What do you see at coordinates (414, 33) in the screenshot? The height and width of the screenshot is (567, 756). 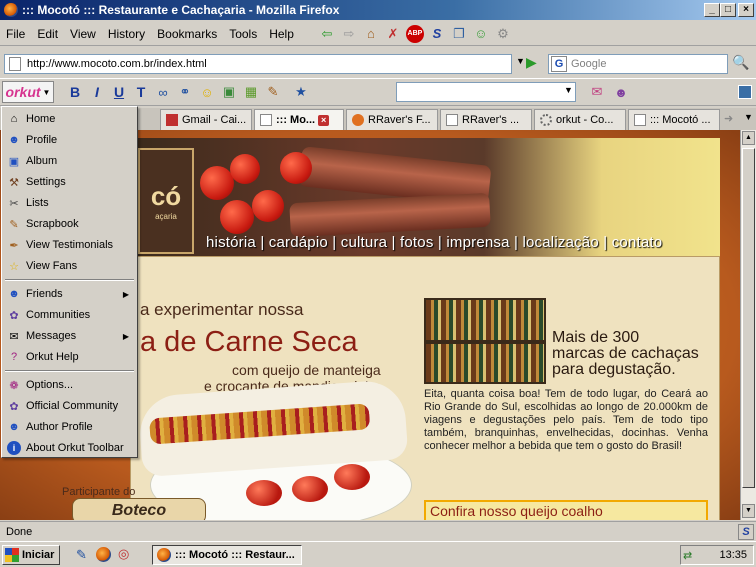 I see `adblock-icon: ABP` at bounding box center [414, 33].